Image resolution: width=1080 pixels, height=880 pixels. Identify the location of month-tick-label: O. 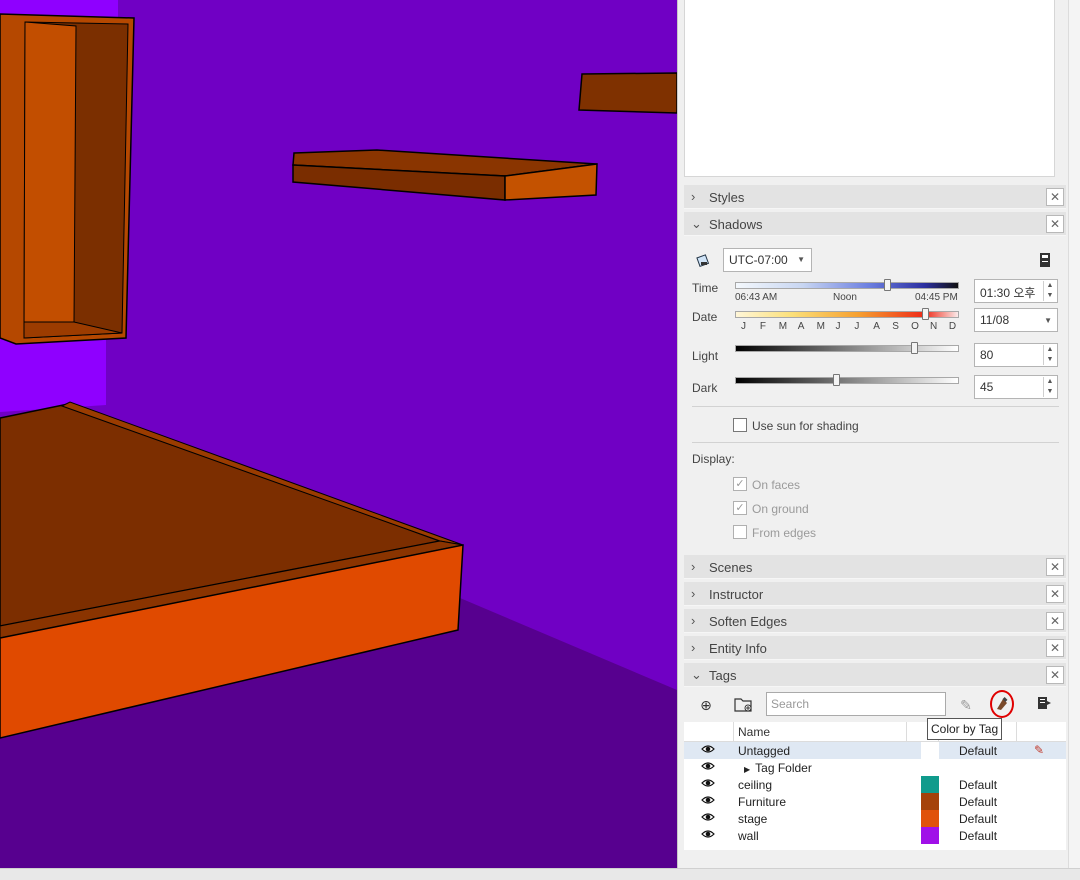
(915, 326).